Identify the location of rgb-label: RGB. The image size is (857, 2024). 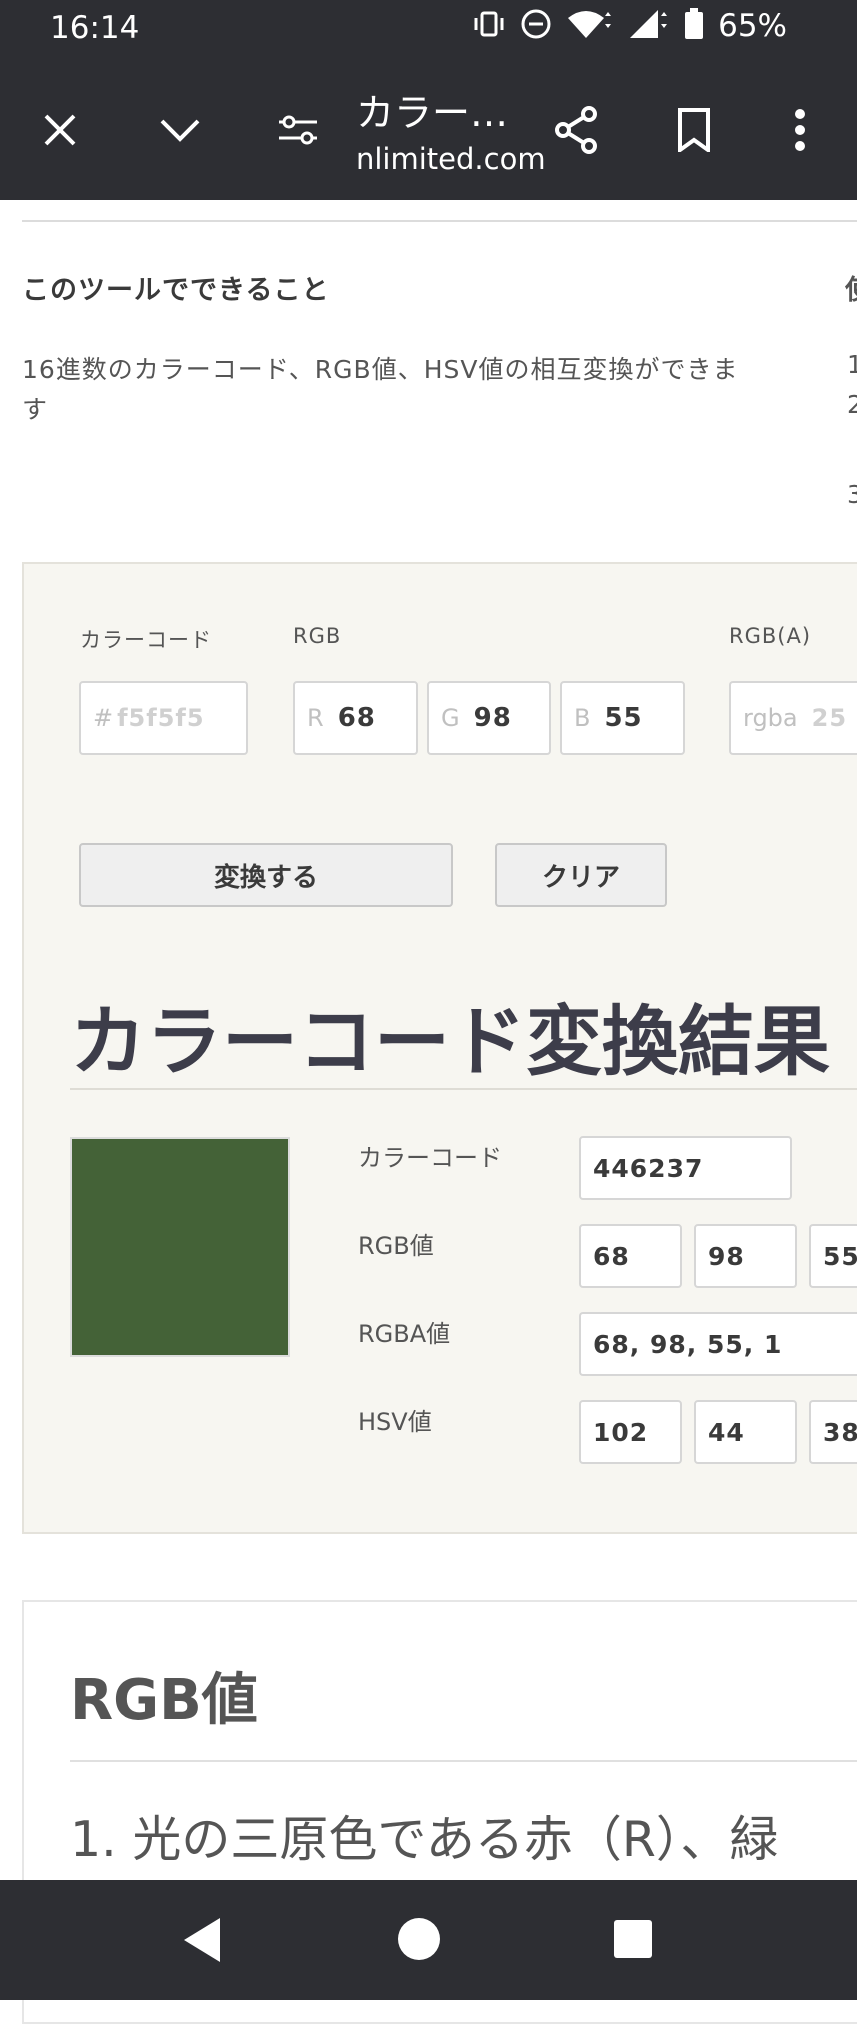
(317, 636).